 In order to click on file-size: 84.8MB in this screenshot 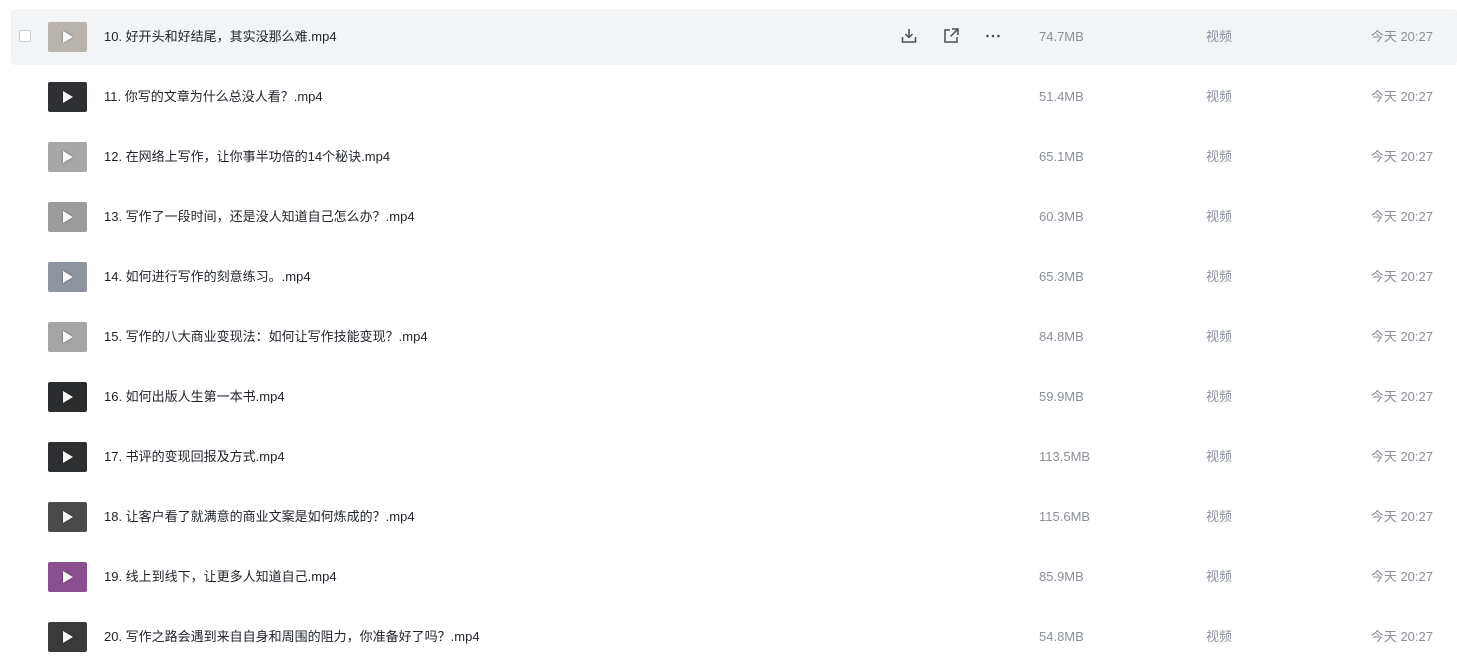, I will do `click(1061, 336)`.